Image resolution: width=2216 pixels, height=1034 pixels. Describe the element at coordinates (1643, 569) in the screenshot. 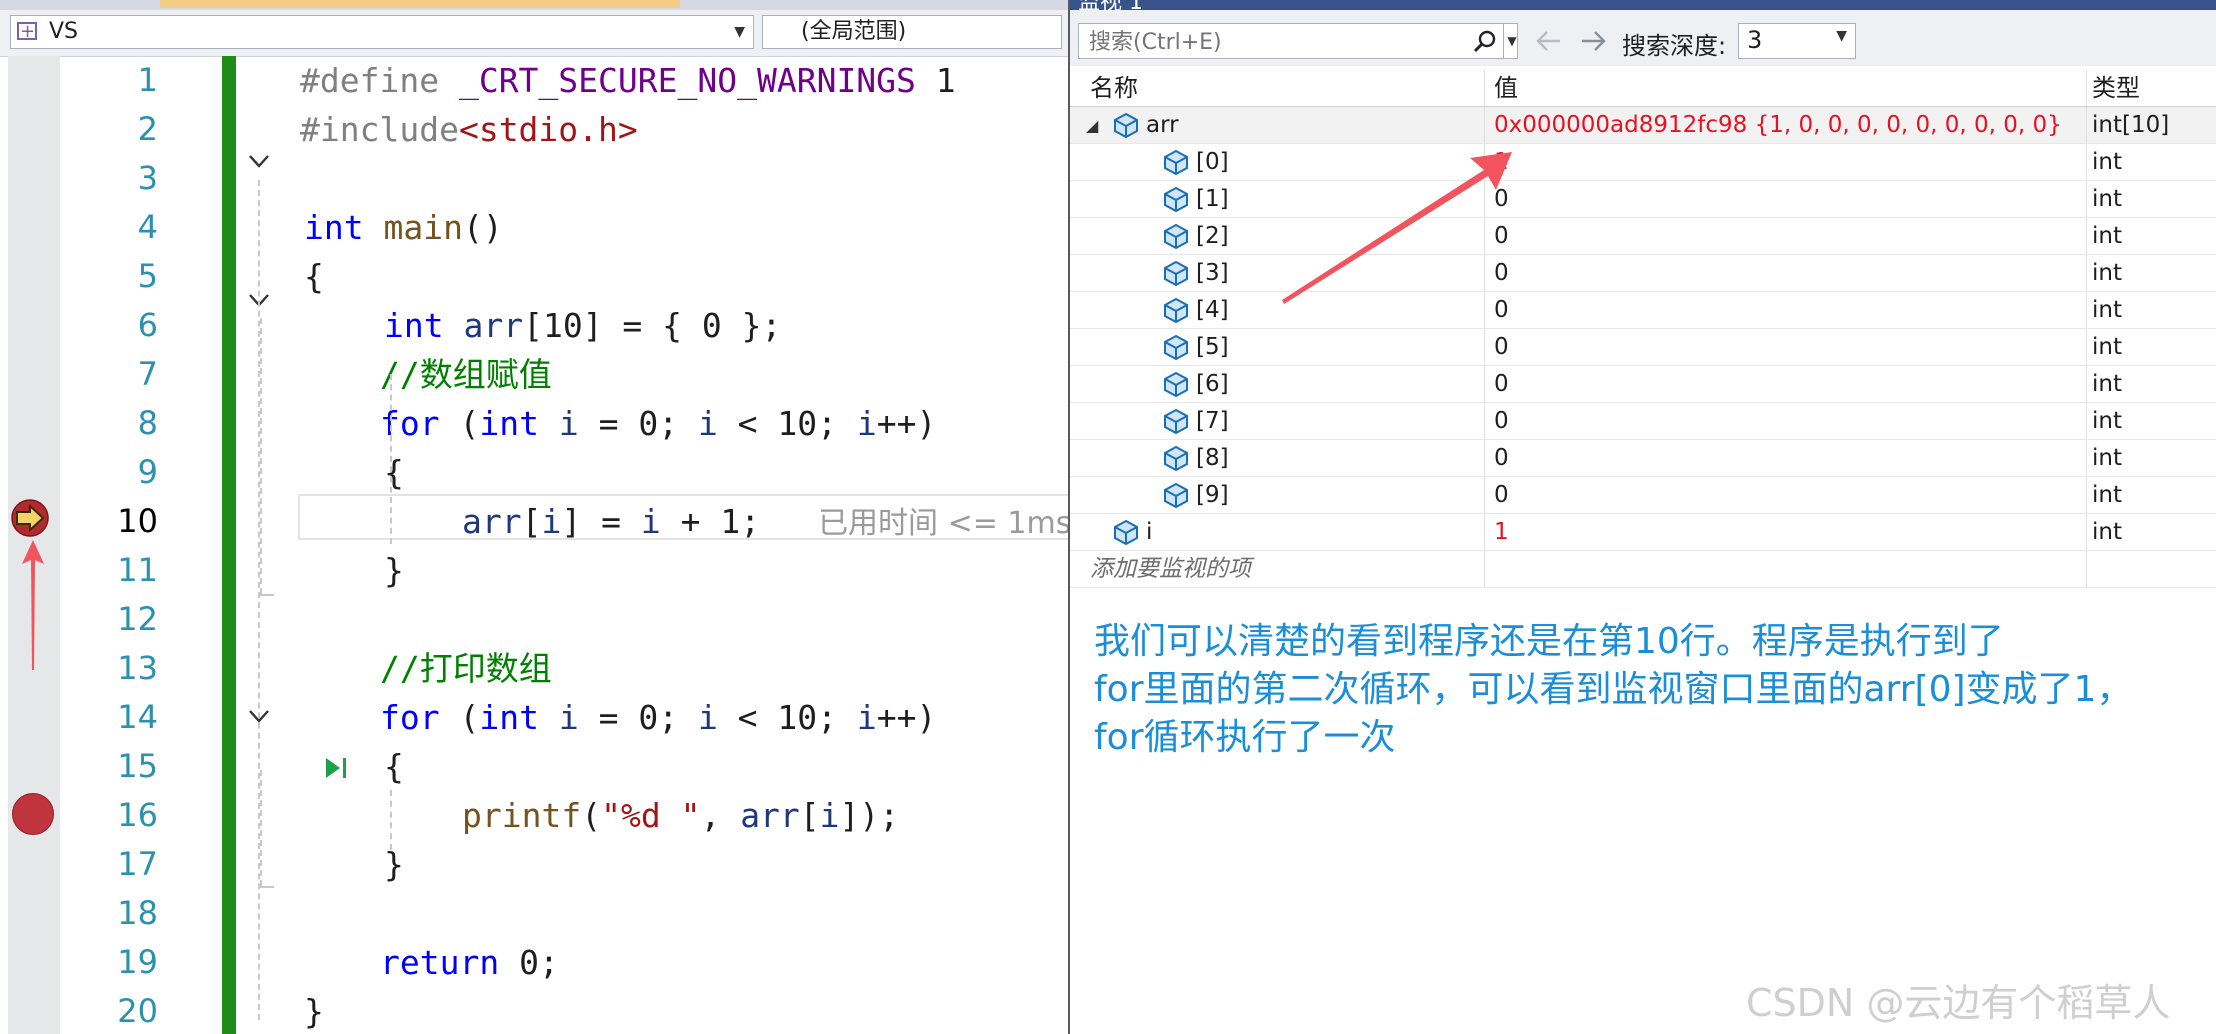

I see `add-watch-row: 添加要监视的项` at that location.